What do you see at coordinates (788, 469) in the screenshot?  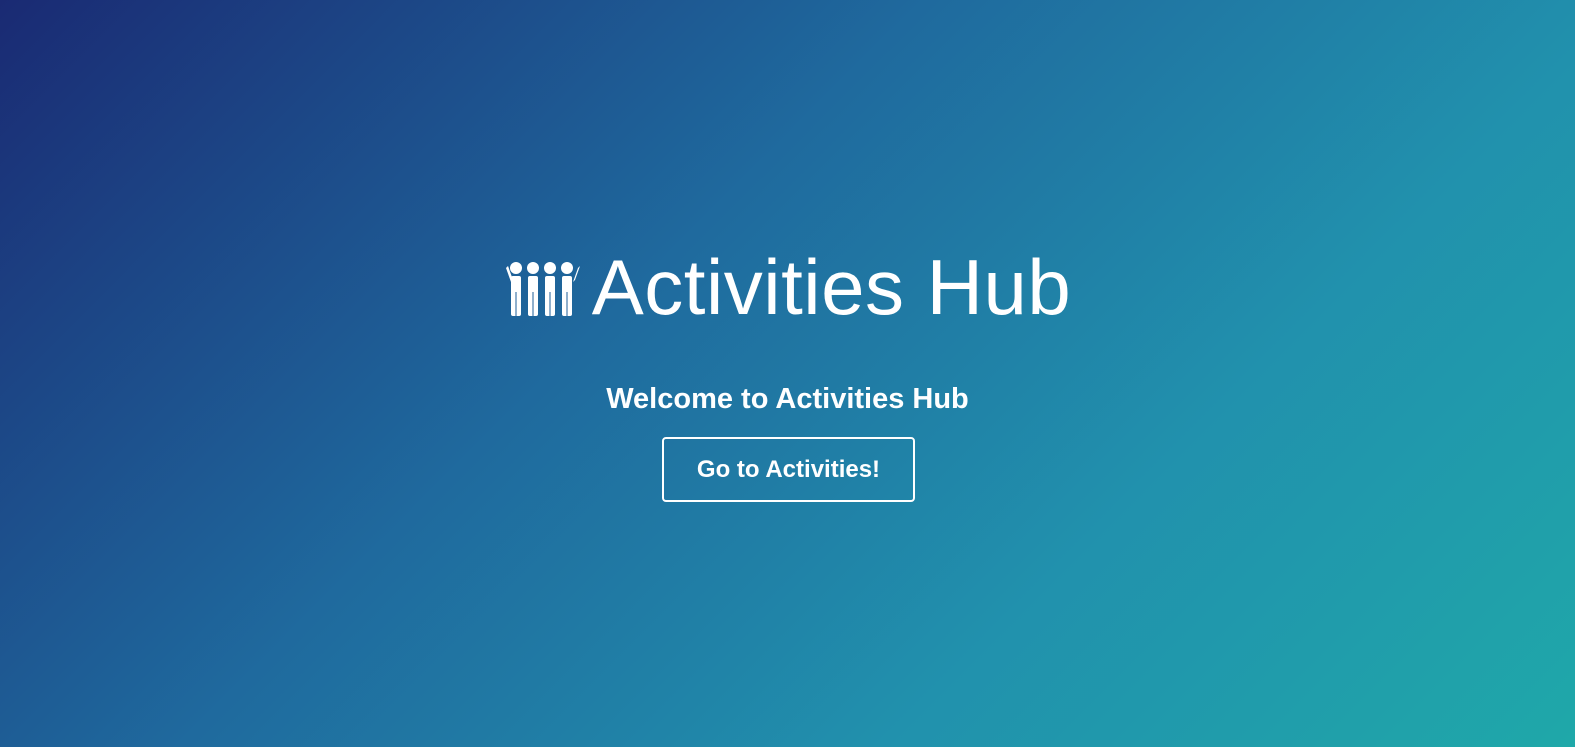 I see `go-to-activities-button: Go to Activities!` at bounding box center [788, 469].